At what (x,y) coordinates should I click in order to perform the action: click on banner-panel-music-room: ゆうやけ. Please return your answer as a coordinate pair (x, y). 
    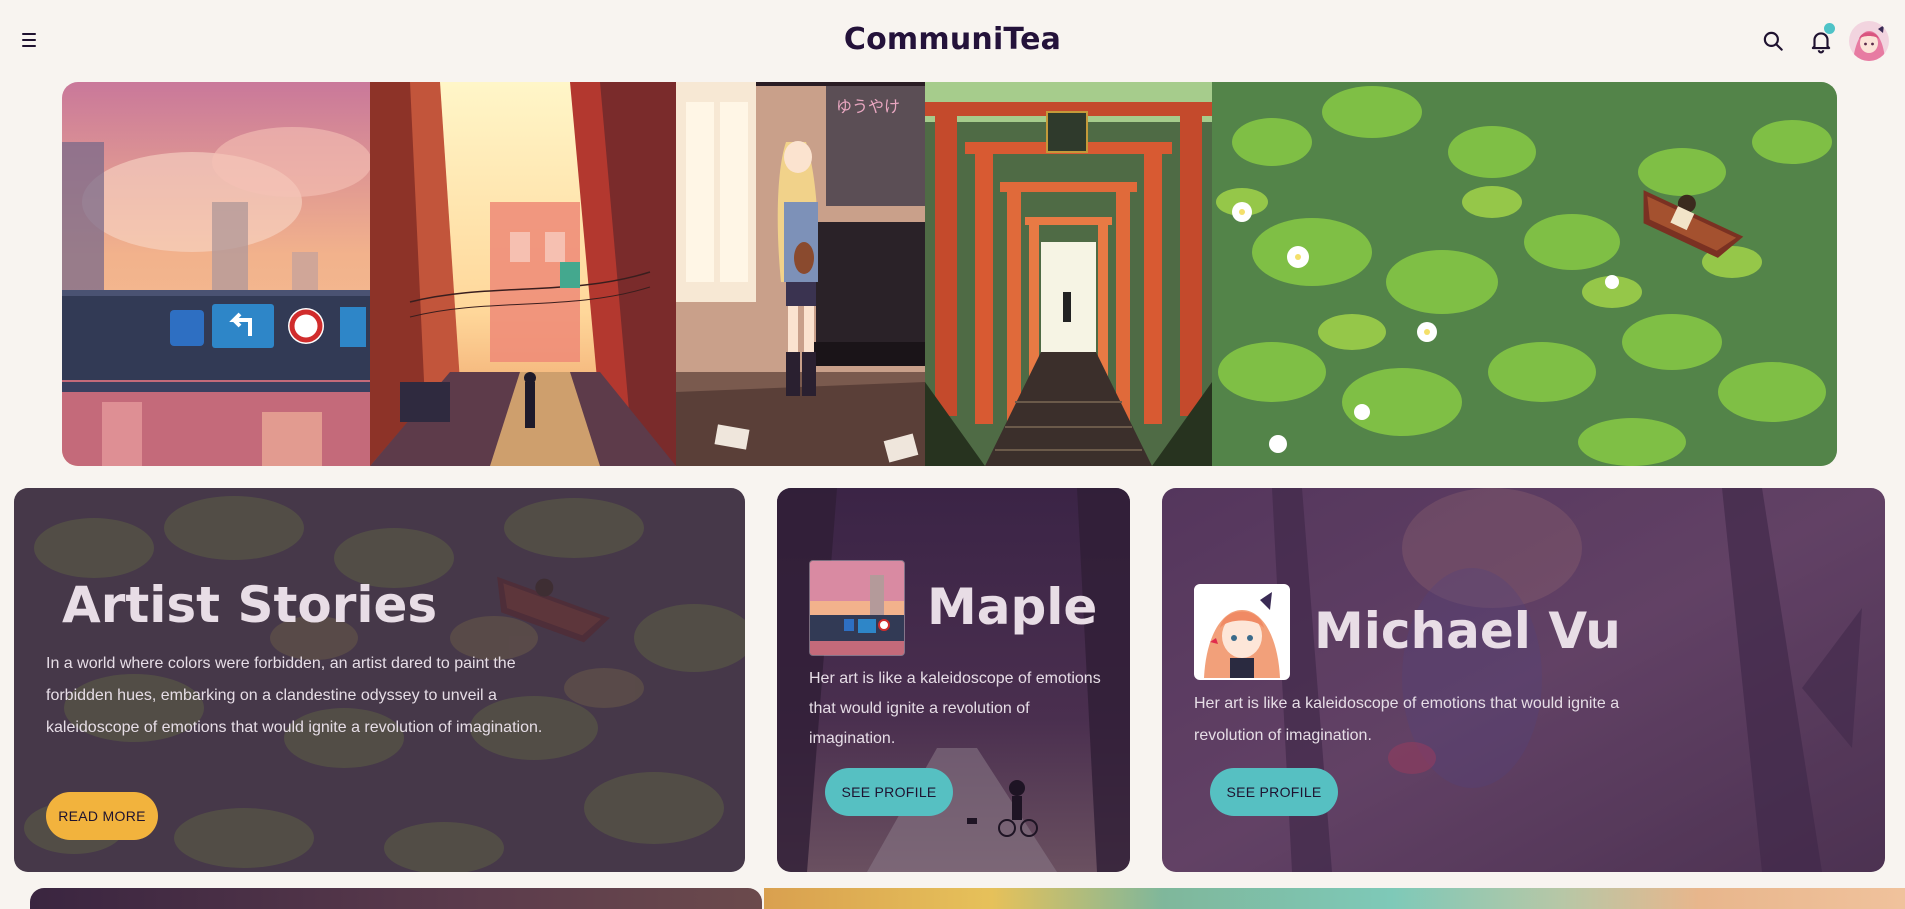
    Looking at the image, I should click on (800, 274).